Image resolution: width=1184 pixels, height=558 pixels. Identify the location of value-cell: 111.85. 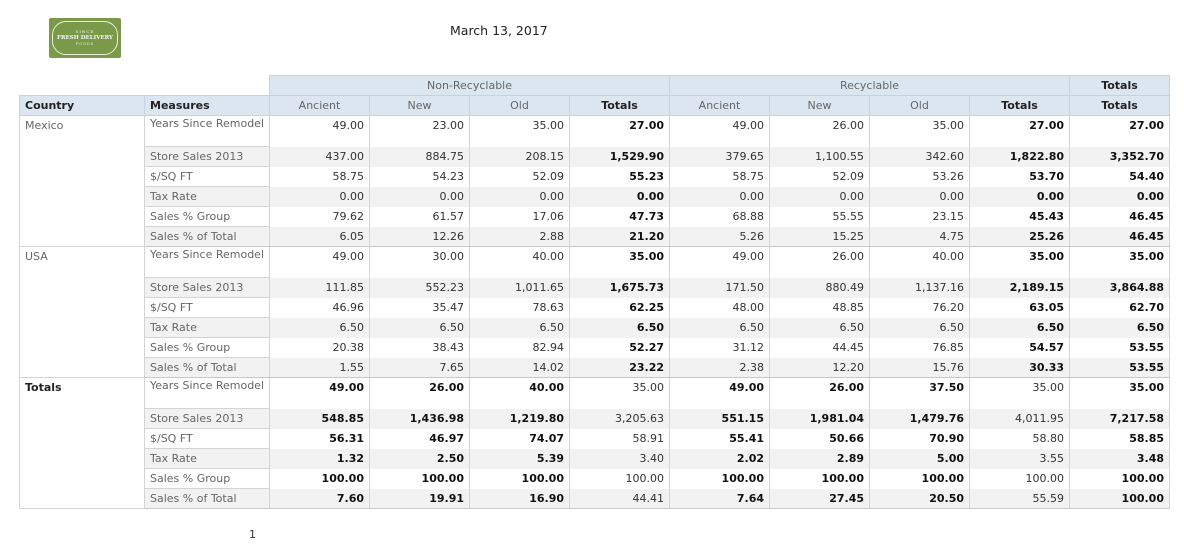
(319, 287).